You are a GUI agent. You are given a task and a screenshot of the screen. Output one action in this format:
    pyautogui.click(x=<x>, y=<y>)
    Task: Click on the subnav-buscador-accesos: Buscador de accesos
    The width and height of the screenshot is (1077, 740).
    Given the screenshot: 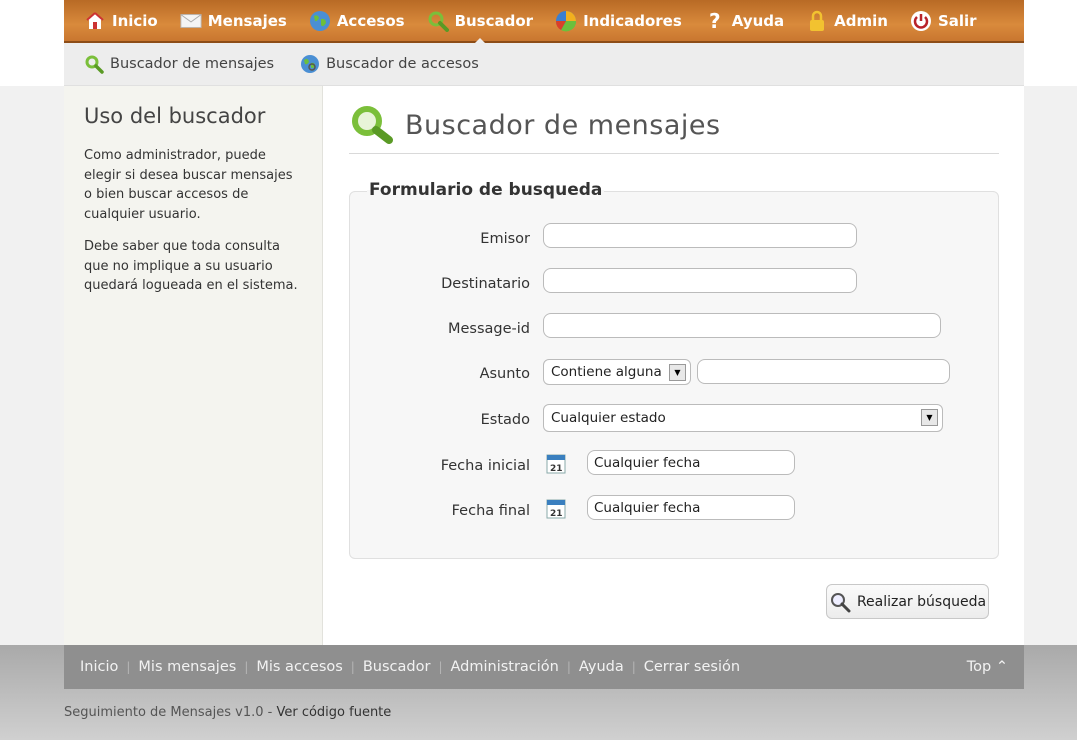 What is the action you would take?
    pyautogui.click(x=389, y=64)
    